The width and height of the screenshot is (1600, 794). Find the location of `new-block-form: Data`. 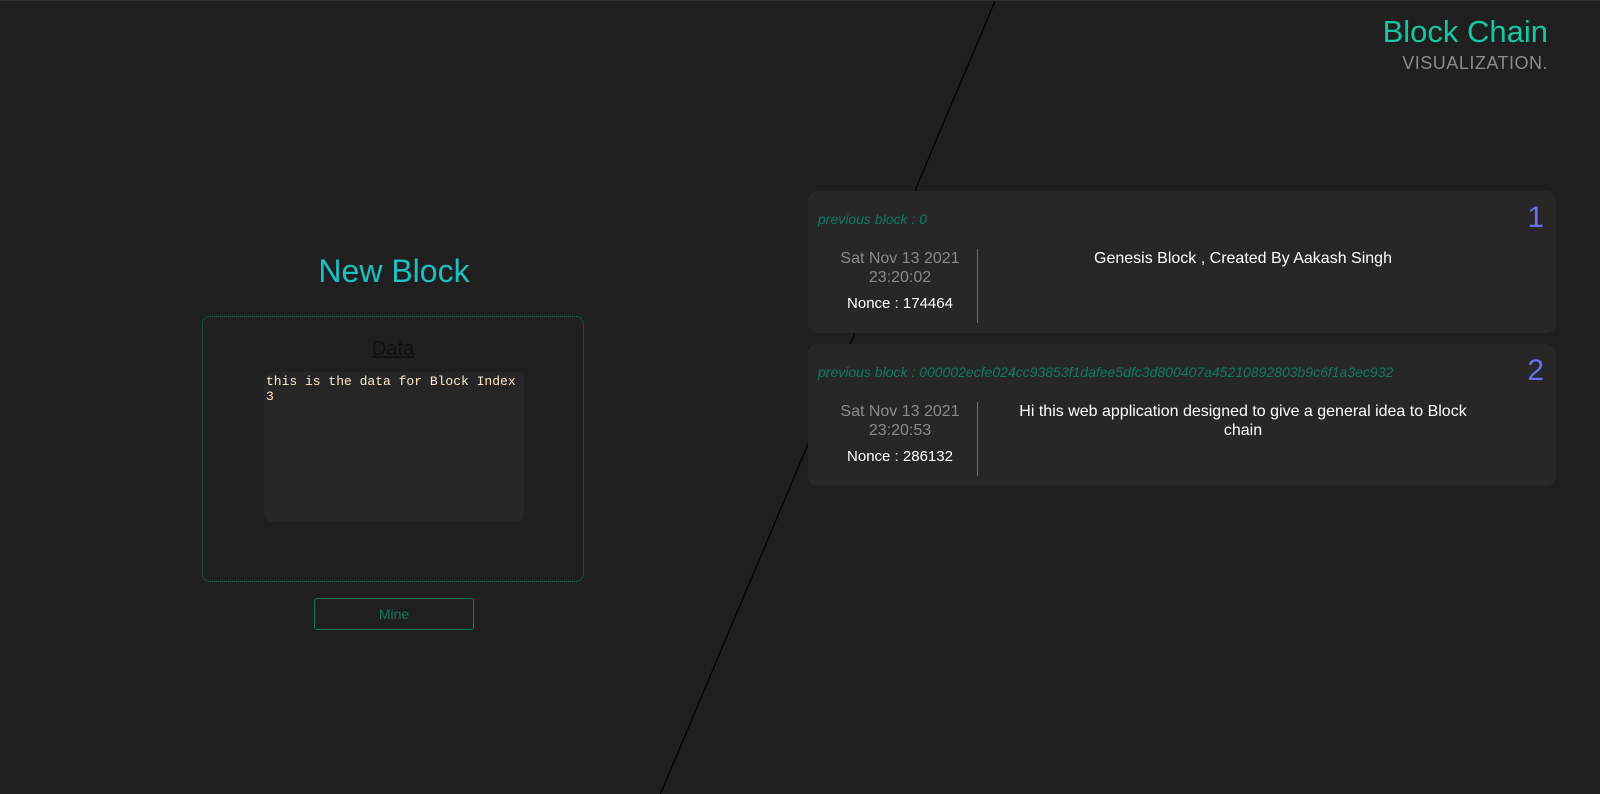

new-block-form: Data is located at coordinates (393, 449).